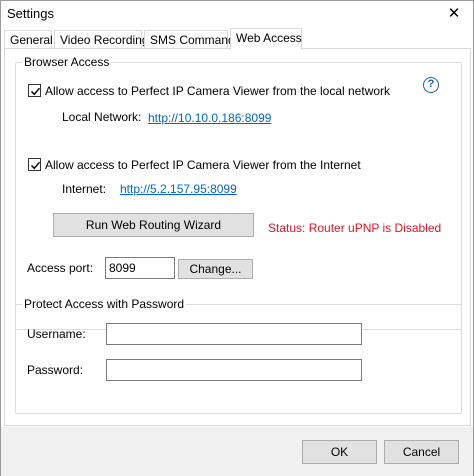  I want to click on upnp-status-text: Status: Router uPNP is Disabled, so click(355, 228).